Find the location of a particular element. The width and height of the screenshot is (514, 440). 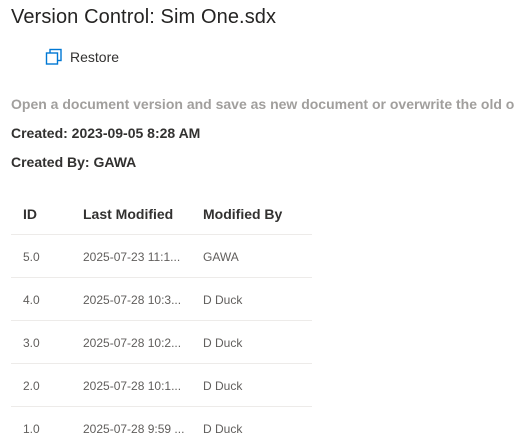

table-row: 2.0 2025-07-28 10:1... D Duck is located at coordinates (161, 385).